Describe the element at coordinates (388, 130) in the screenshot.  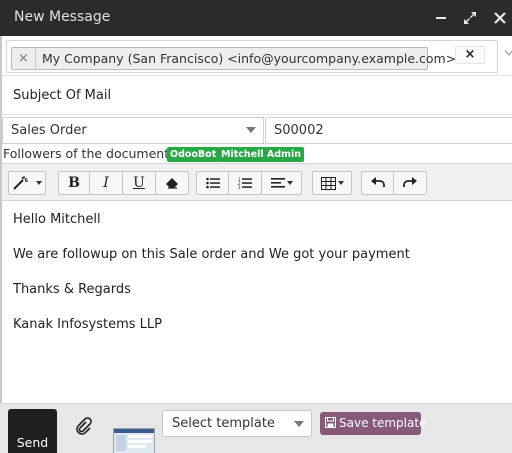
I see `document-reference-input: S00002` at that location.